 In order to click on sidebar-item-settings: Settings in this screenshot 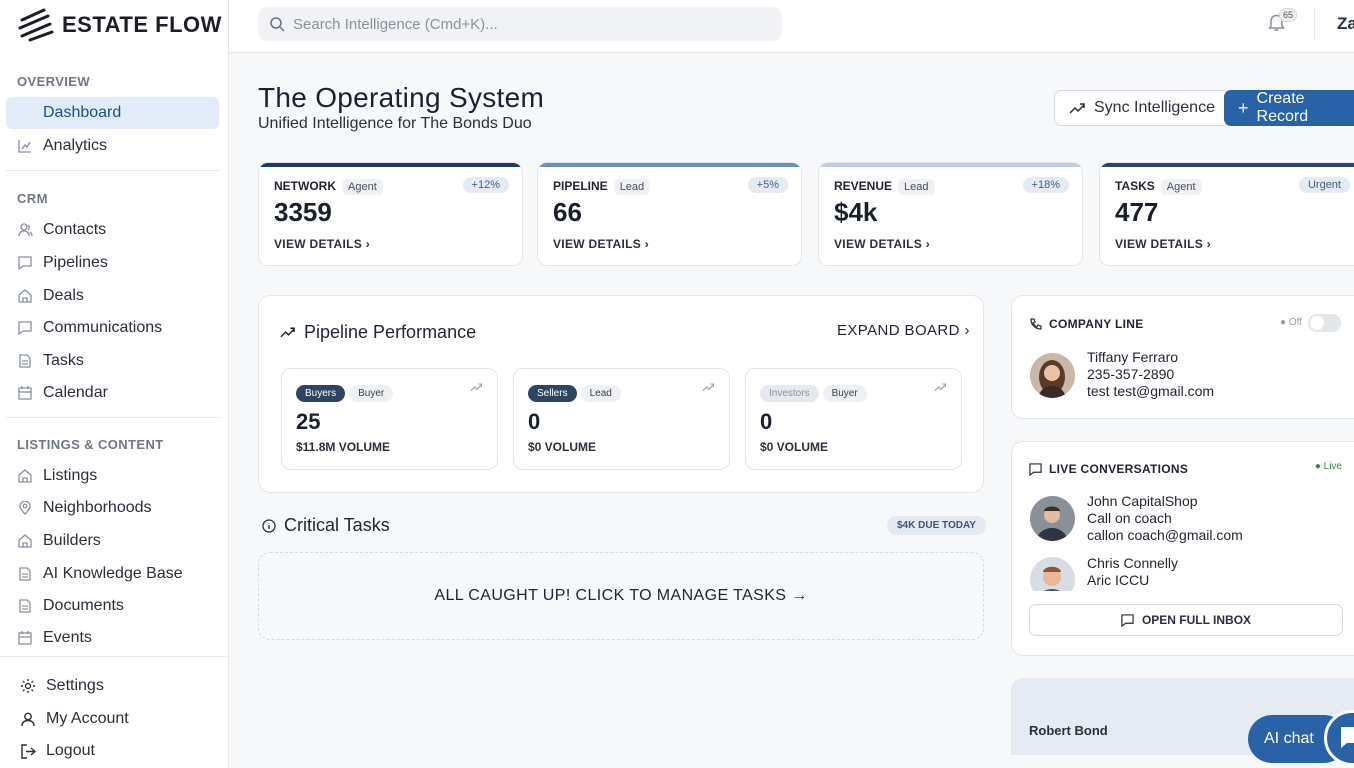, I will do `click(115, 686)`.